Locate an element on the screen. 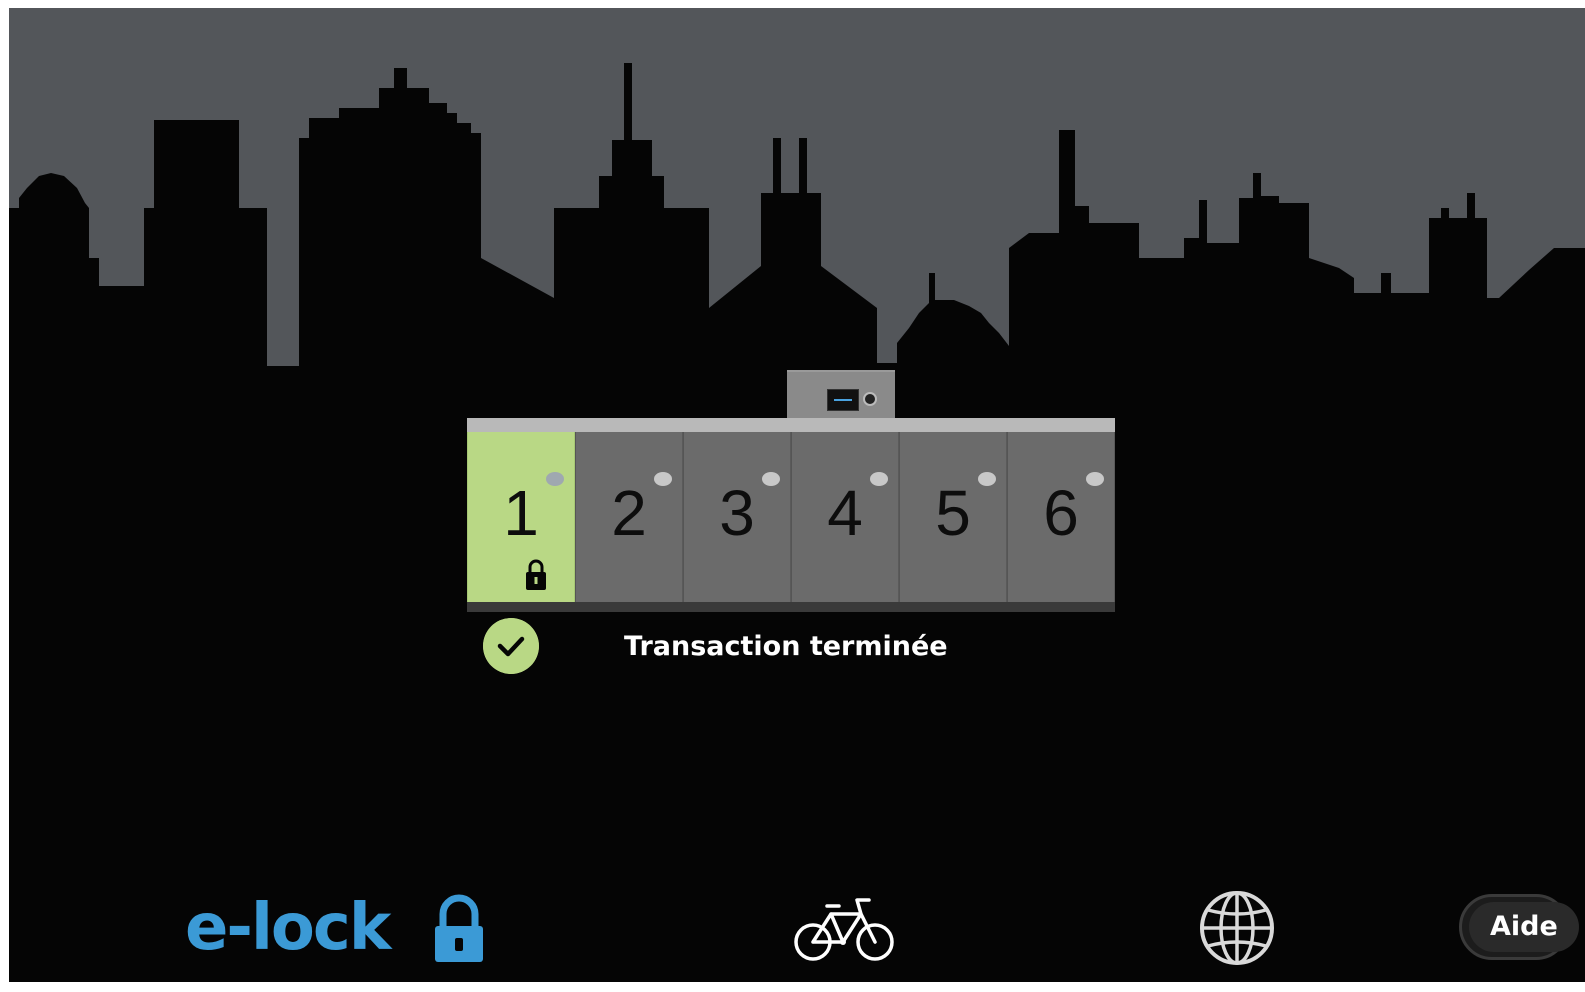 This screenshot has height=992, width=1585. globe-icon is located at coordinates (1237, 928).